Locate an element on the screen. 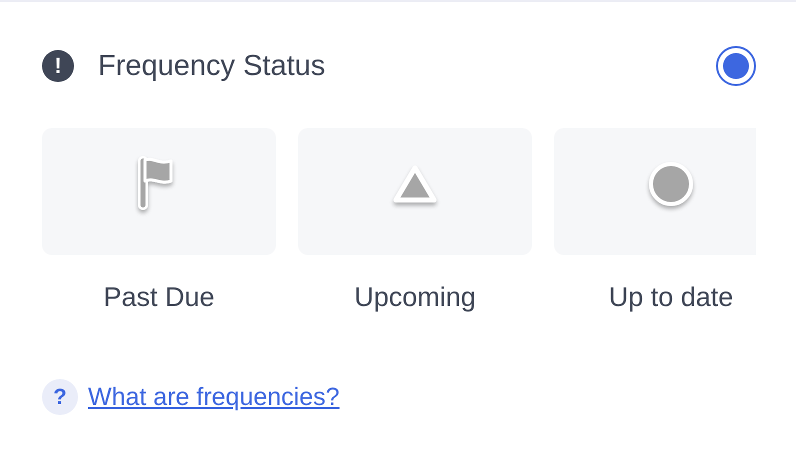 The width and height of the screenshot is (796, 456). section-title: Frequency Status is located at coordinates (212, 66).